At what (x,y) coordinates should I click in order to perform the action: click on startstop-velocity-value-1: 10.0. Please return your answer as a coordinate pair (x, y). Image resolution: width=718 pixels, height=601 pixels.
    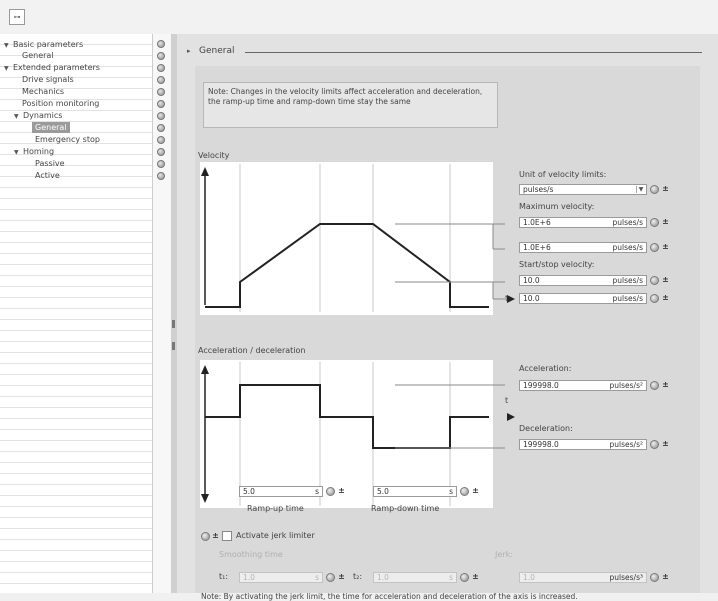
    Looking at the image, I should click on (531, 280).